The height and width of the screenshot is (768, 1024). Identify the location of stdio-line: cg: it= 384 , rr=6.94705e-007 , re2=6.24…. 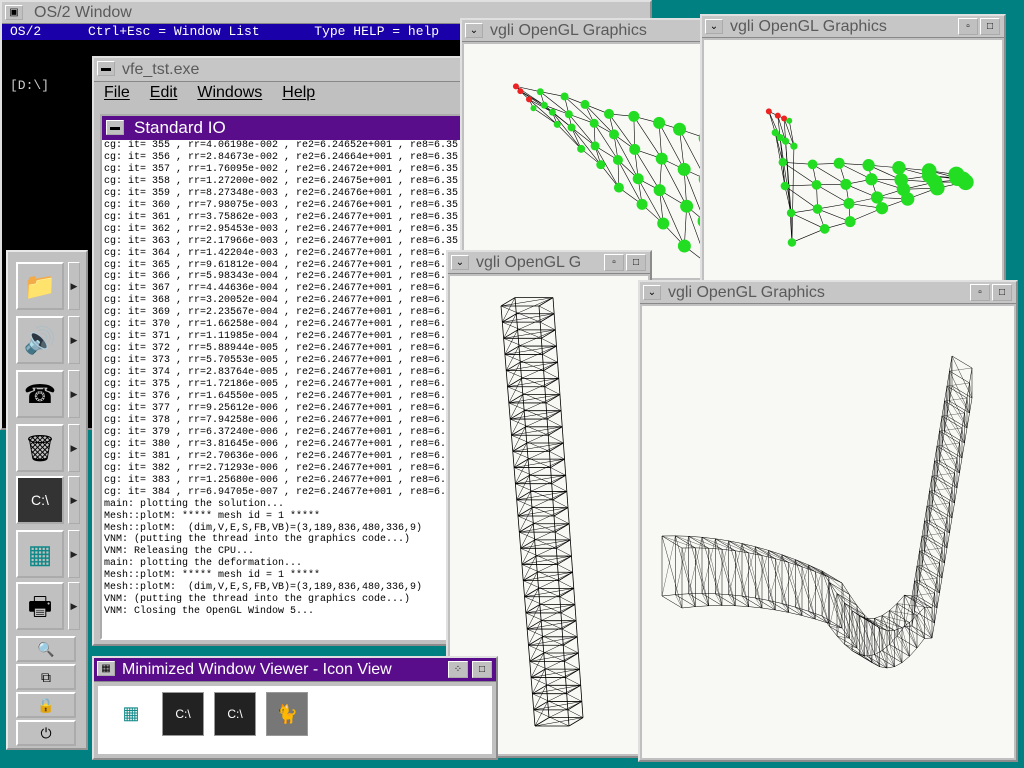
(275, 492).